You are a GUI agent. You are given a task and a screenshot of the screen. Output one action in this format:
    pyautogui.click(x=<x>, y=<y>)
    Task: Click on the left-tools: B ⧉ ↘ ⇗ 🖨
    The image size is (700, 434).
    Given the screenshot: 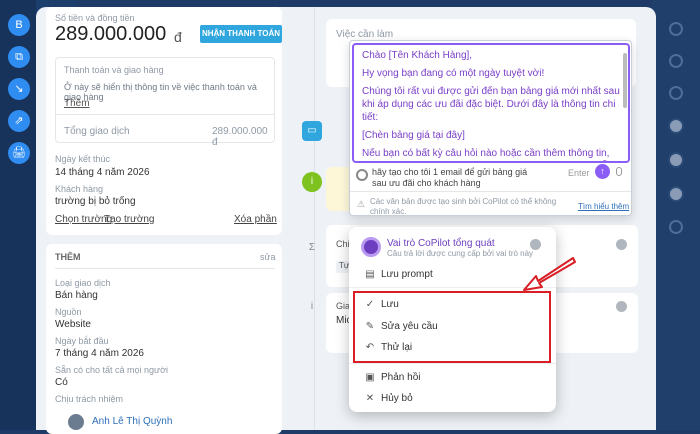 What is the action you would take?
    pyautogui.click(x=21, y=94)
    